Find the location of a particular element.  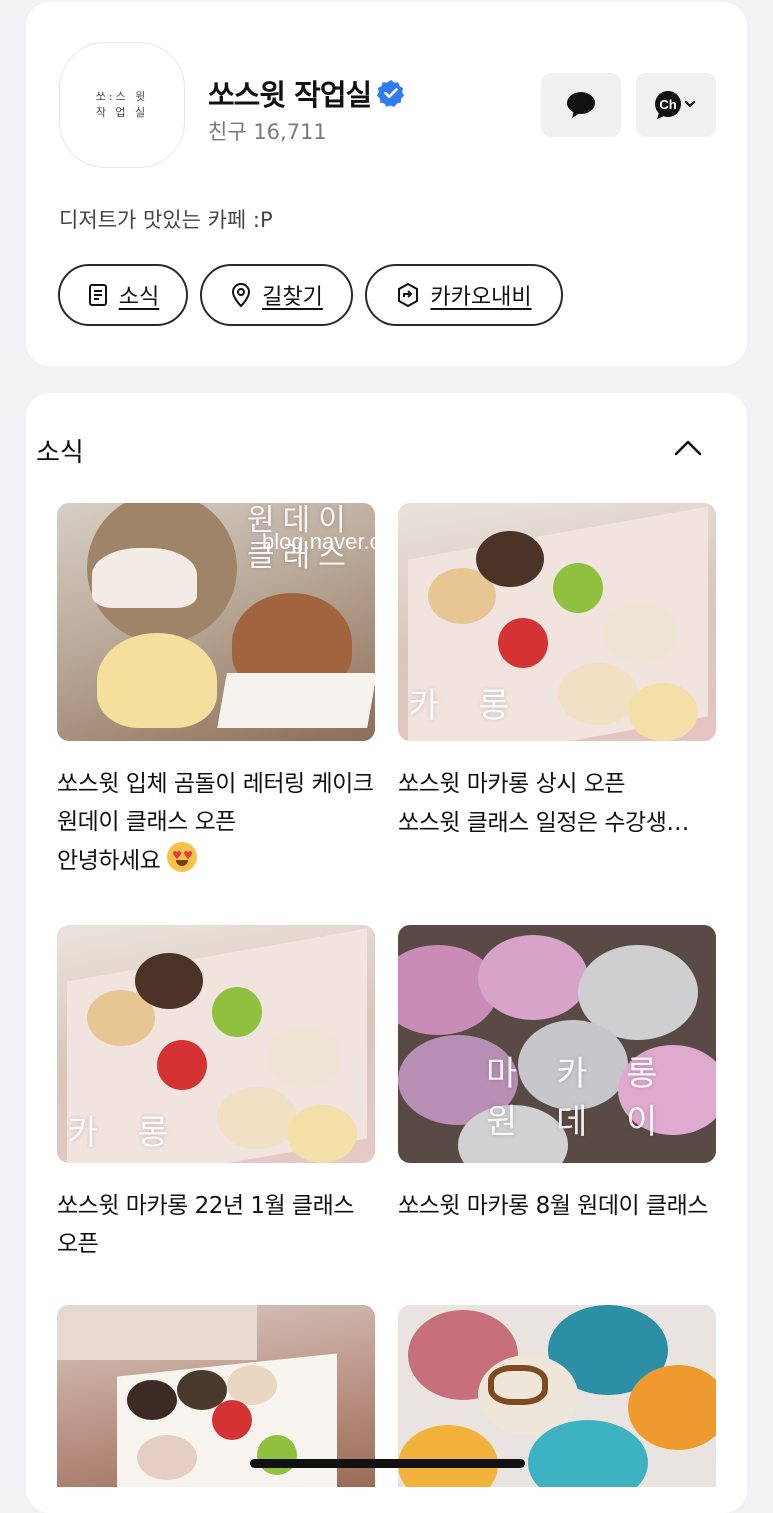

chat-button is located at coordinates (581, 105).